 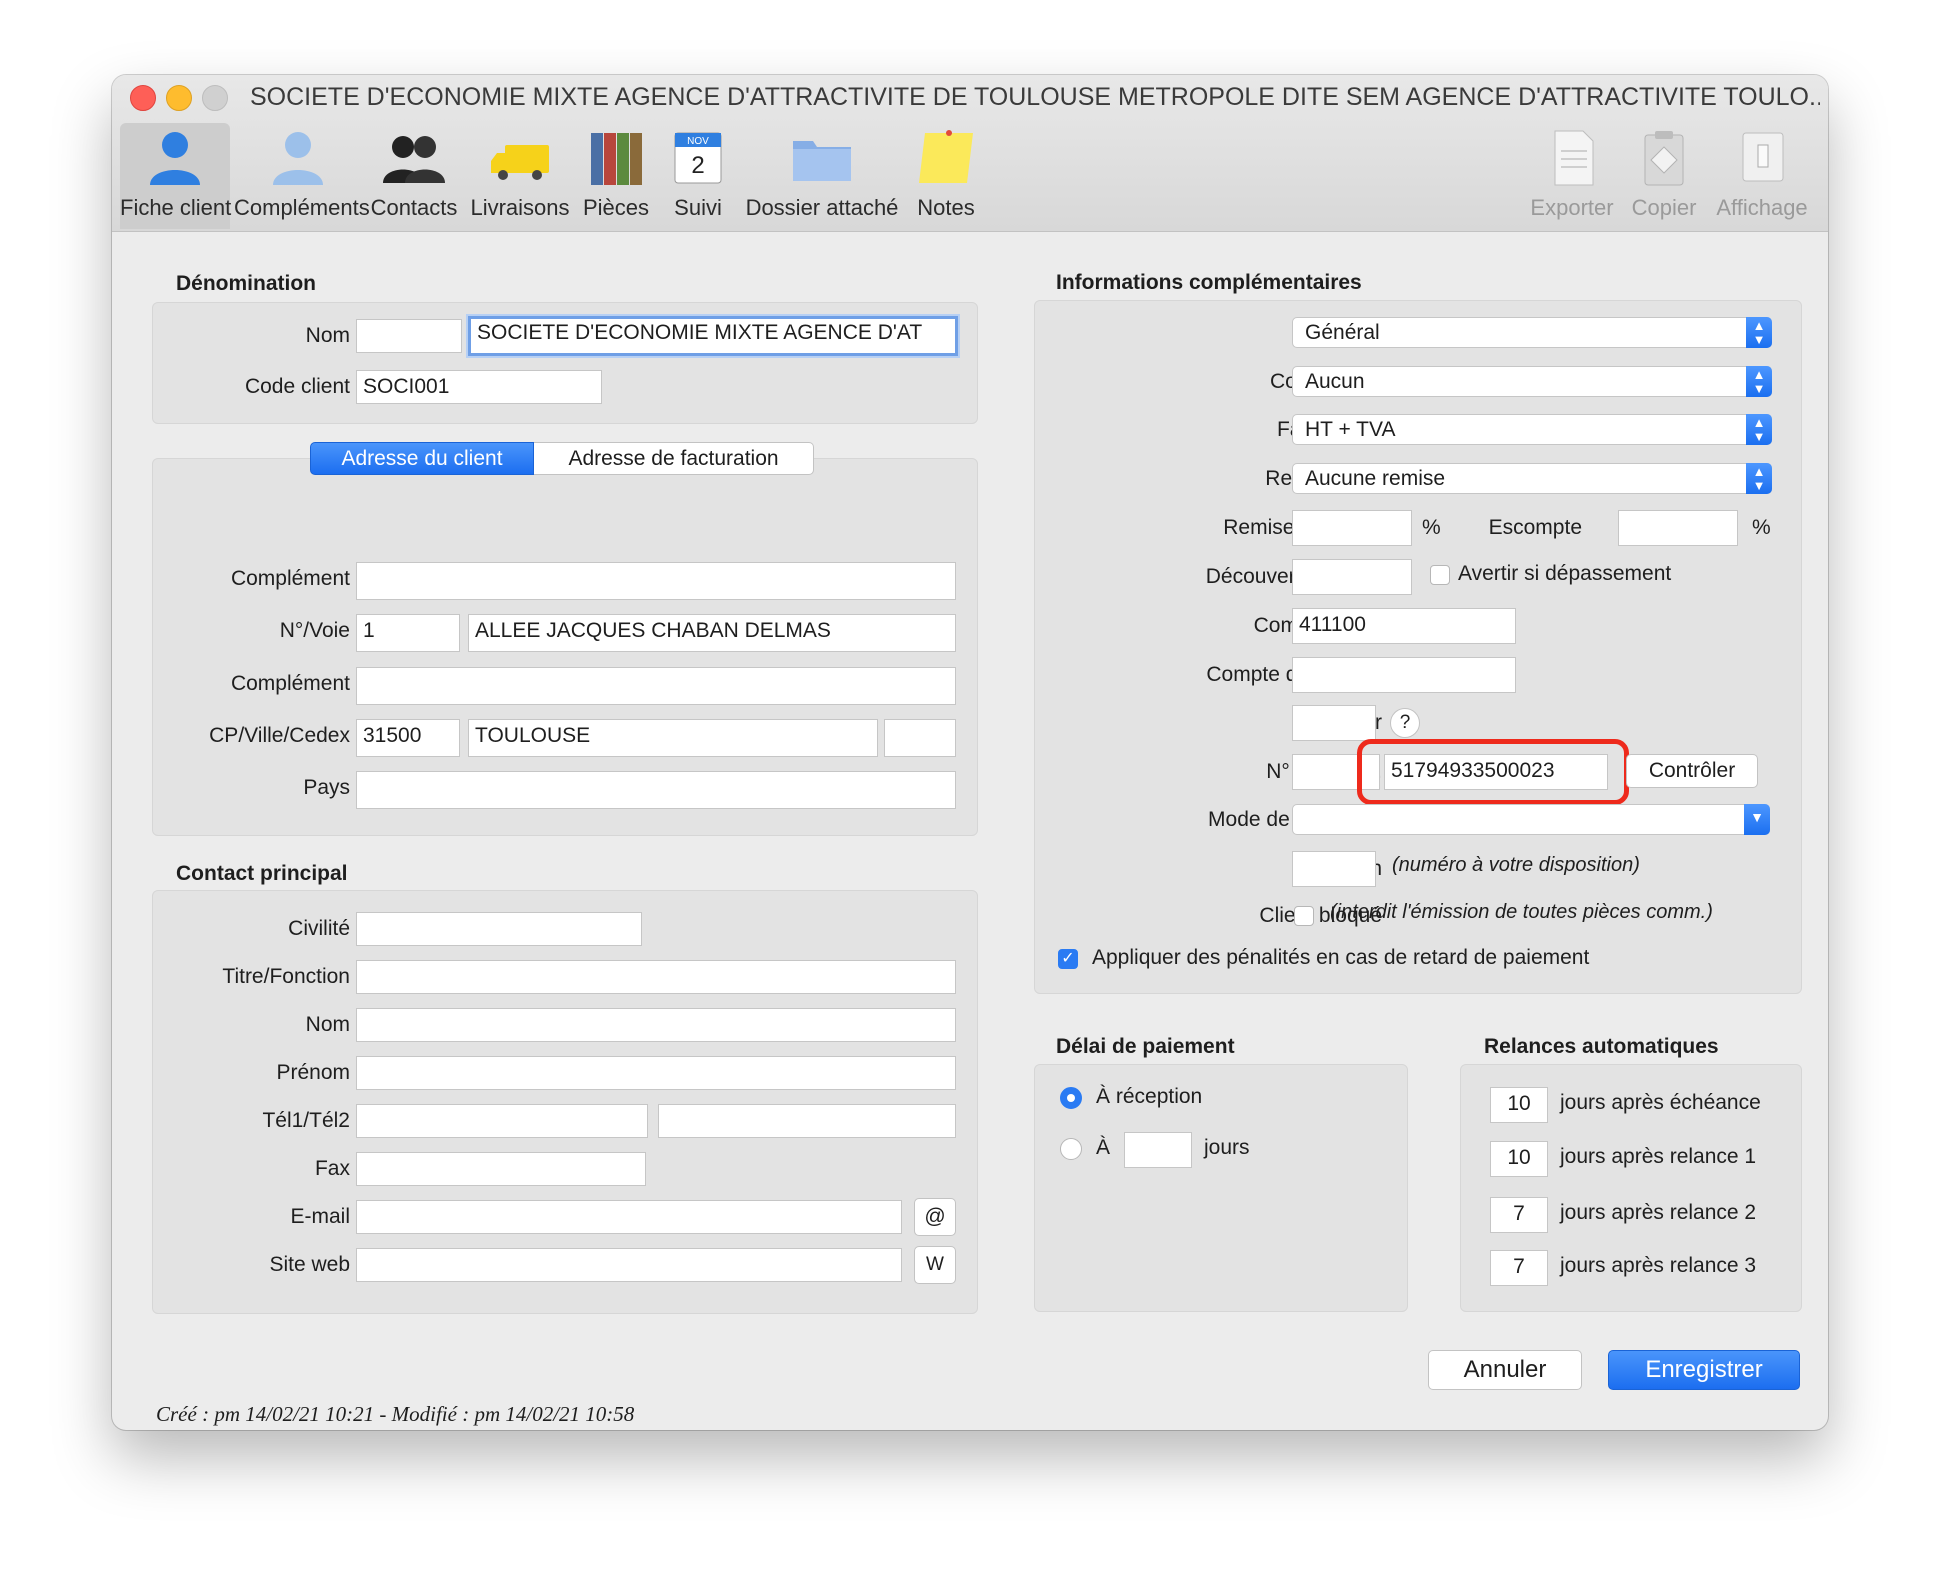 I want to click on people-icon, so click(x=414, y=159).